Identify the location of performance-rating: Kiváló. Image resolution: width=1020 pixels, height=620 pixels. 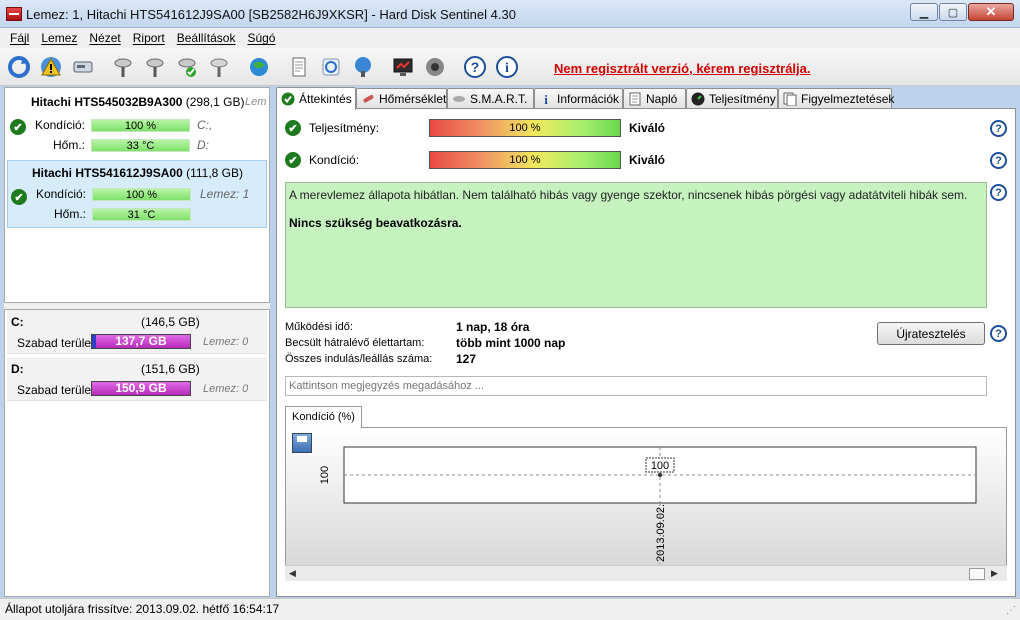
(647, 128).